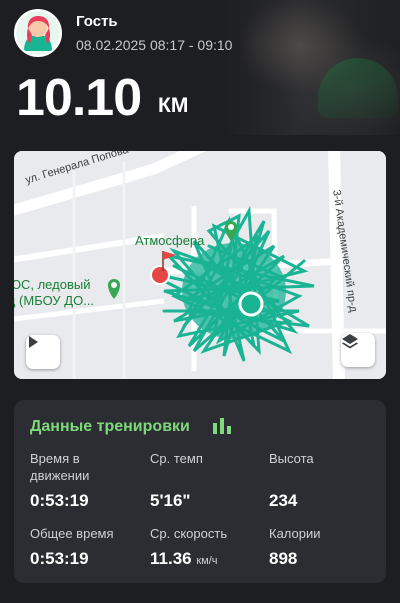 The width and height of the screenshot is (400, 603). I want to click on bar-chart-icon, so click(222, 426).